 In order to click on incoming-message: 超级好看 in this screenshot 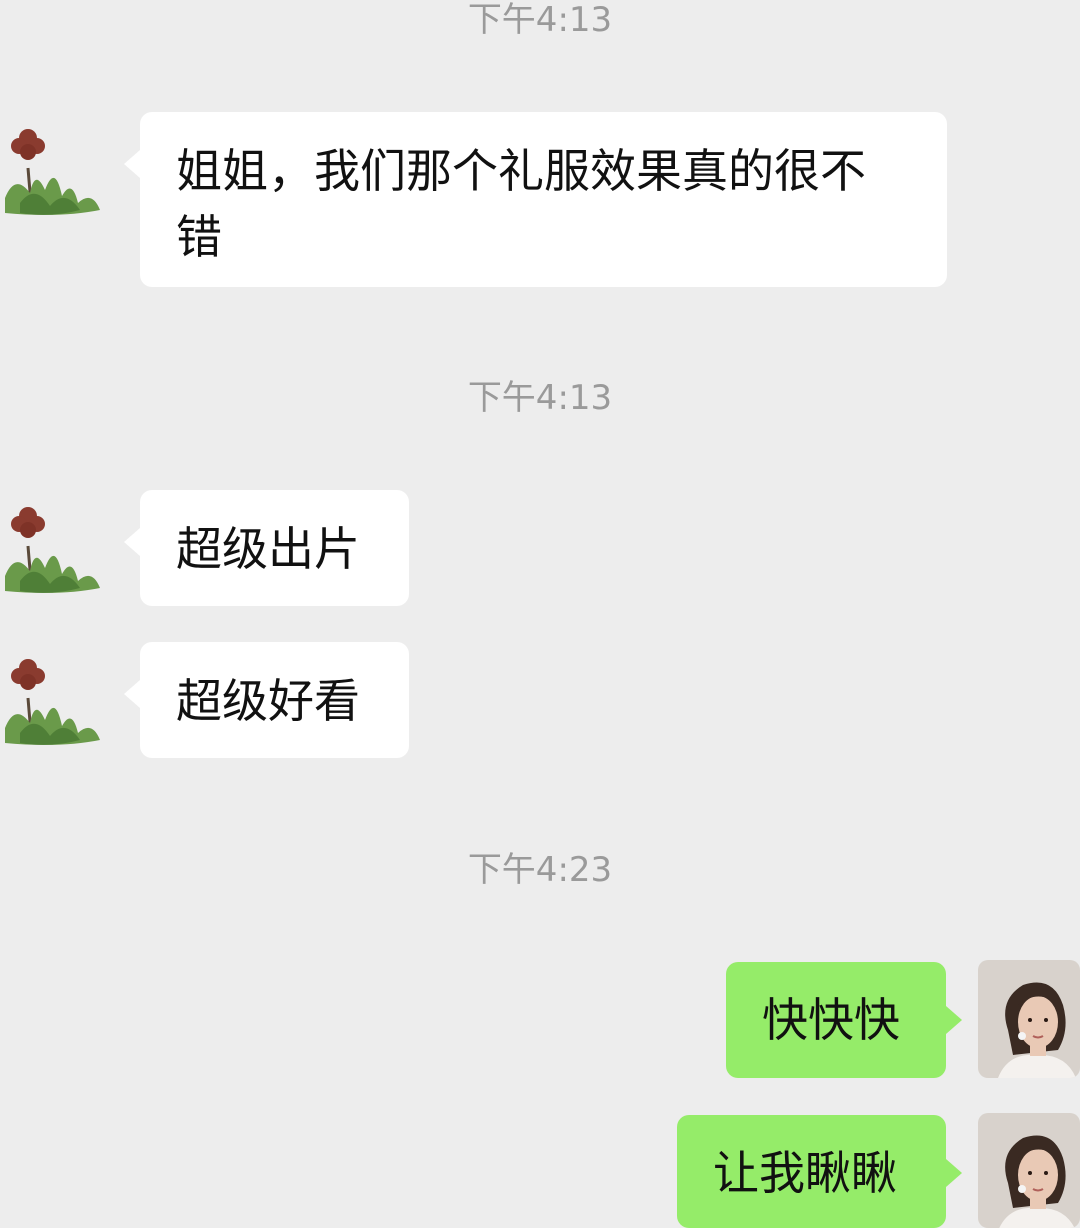, I will do `click(266, 700)`.